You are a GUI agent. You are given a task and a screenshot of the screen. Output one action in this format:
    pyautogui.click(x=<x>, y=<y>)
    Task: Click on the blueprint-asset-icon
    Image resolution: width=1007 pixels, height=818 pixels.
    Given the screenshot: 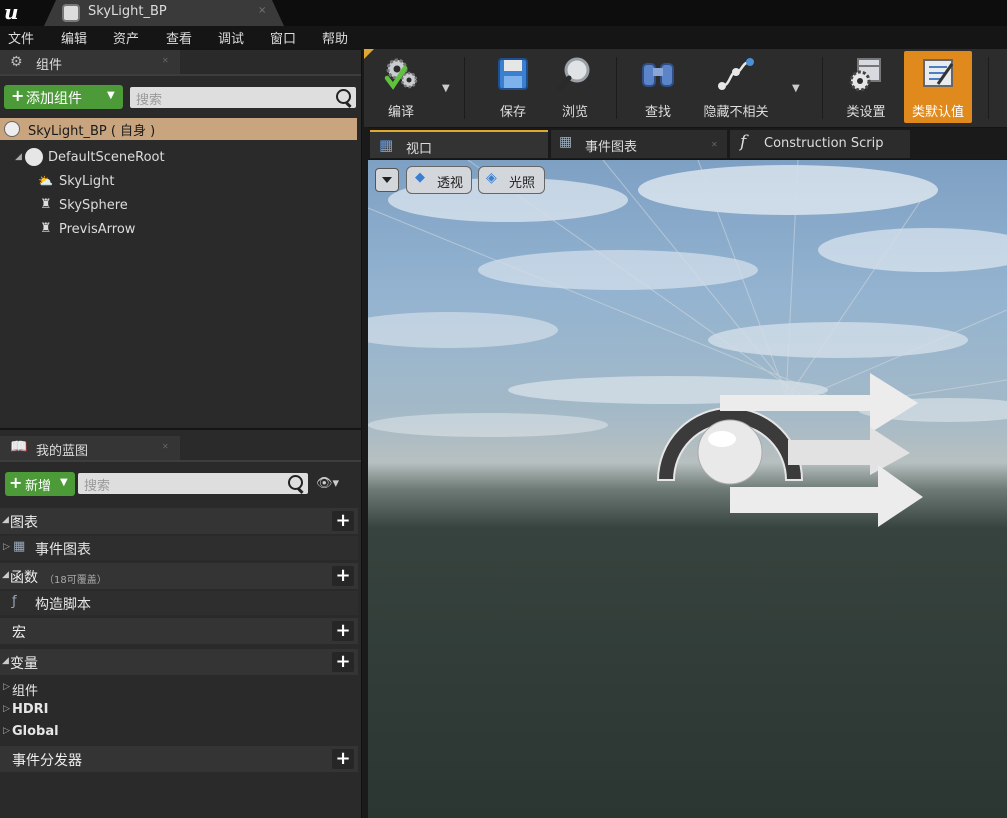 What is the action you would take?
    pyautogui.click(x=71, y=13)
    